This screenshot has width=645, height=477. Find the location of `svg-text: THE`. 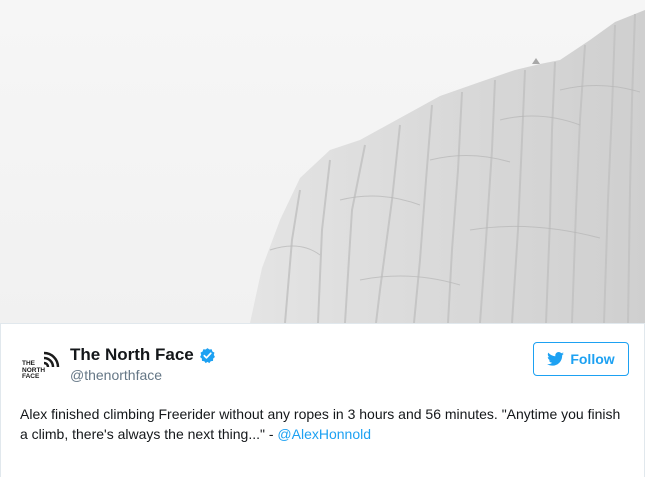

svg-text: THE is located at coordinates (29, 363).